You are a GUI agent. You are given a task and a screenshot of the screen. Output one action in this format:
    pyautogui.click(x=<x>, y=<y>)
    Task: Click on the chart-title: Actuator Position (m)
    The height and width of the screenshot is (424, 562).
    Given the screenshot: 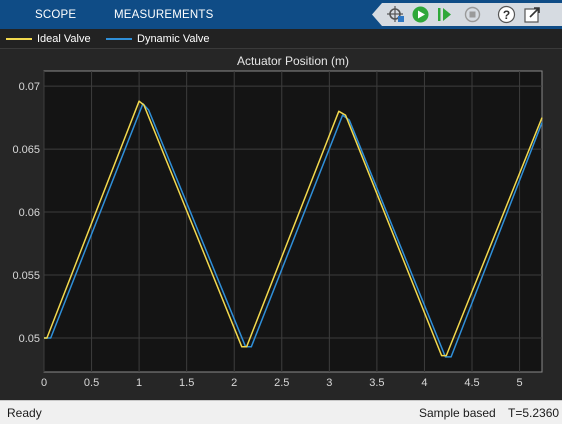 What is the action you would take?
    pyautogui.click(x=293, y=61)
    